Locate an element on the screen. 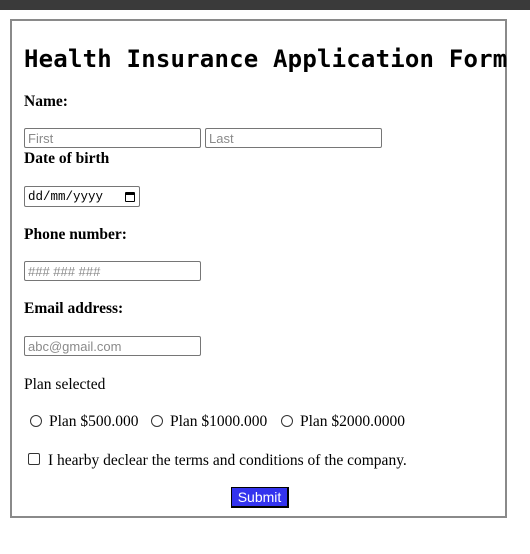 The width and height of the screenshot is (530, 554). plan-500-label: Plan $500.000 is located at coordinates (94, 422).